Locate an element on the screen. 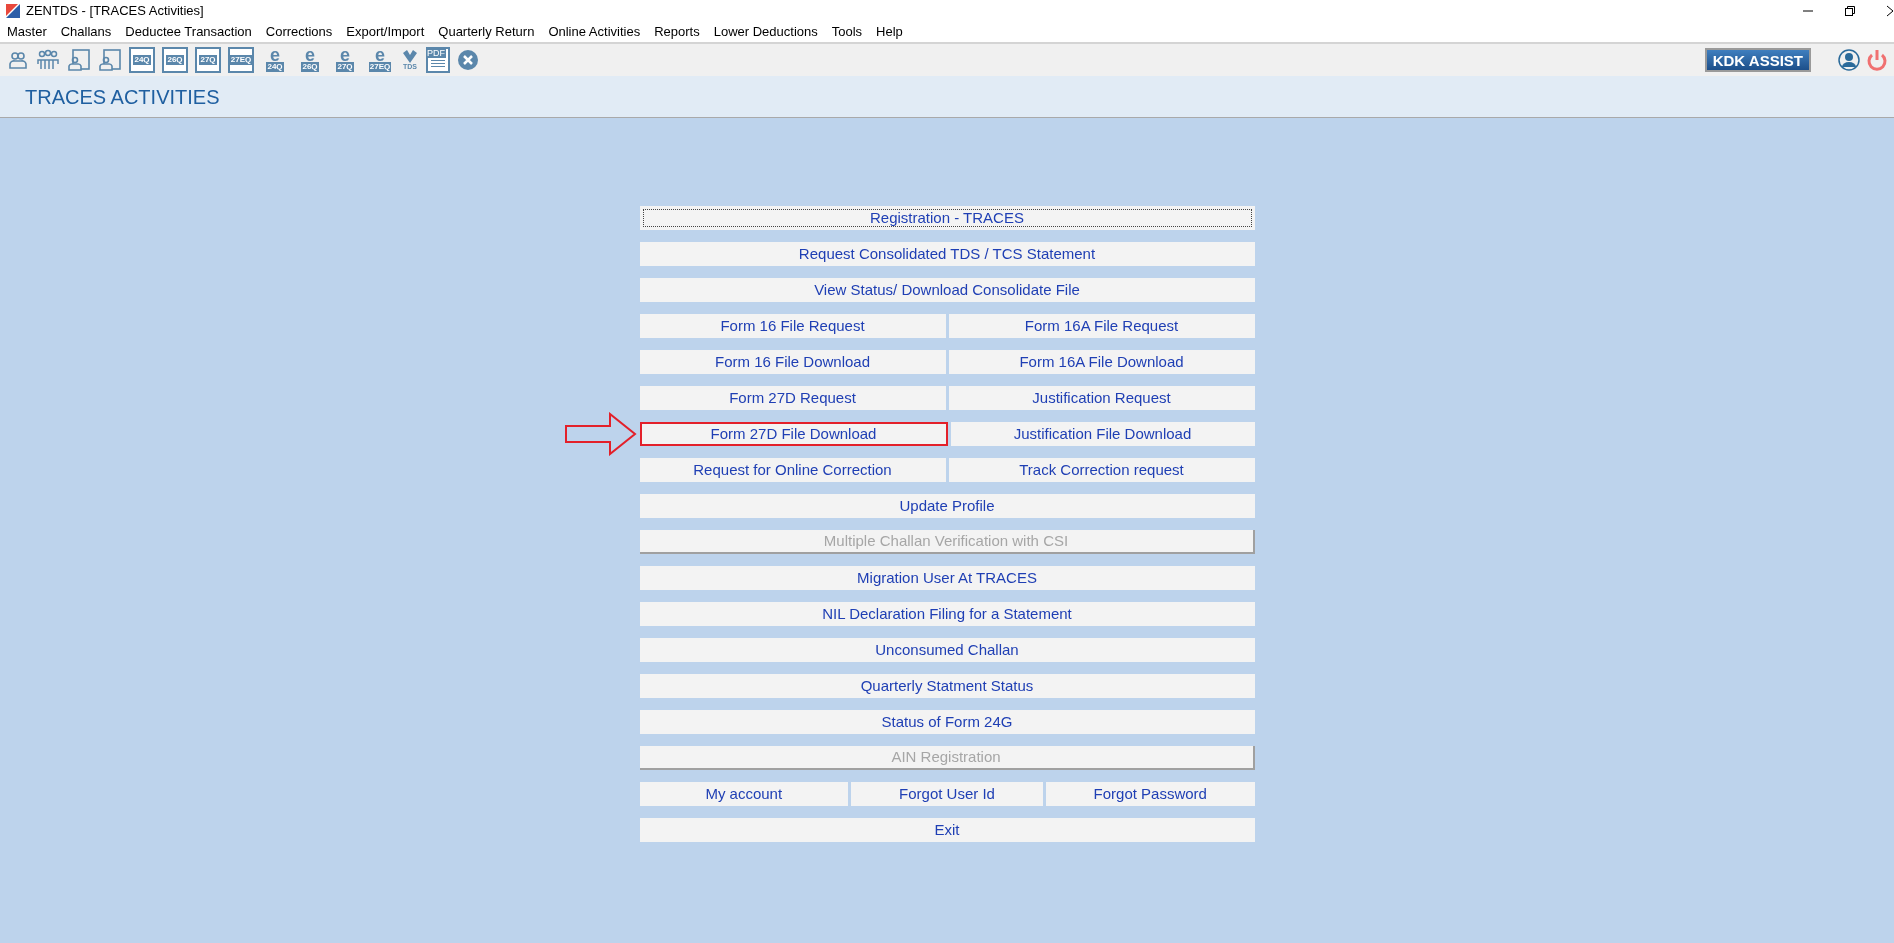 The width and height of the screenshot is (1894, 943). form-icon: 26Q is located at coordinates (175, 60).